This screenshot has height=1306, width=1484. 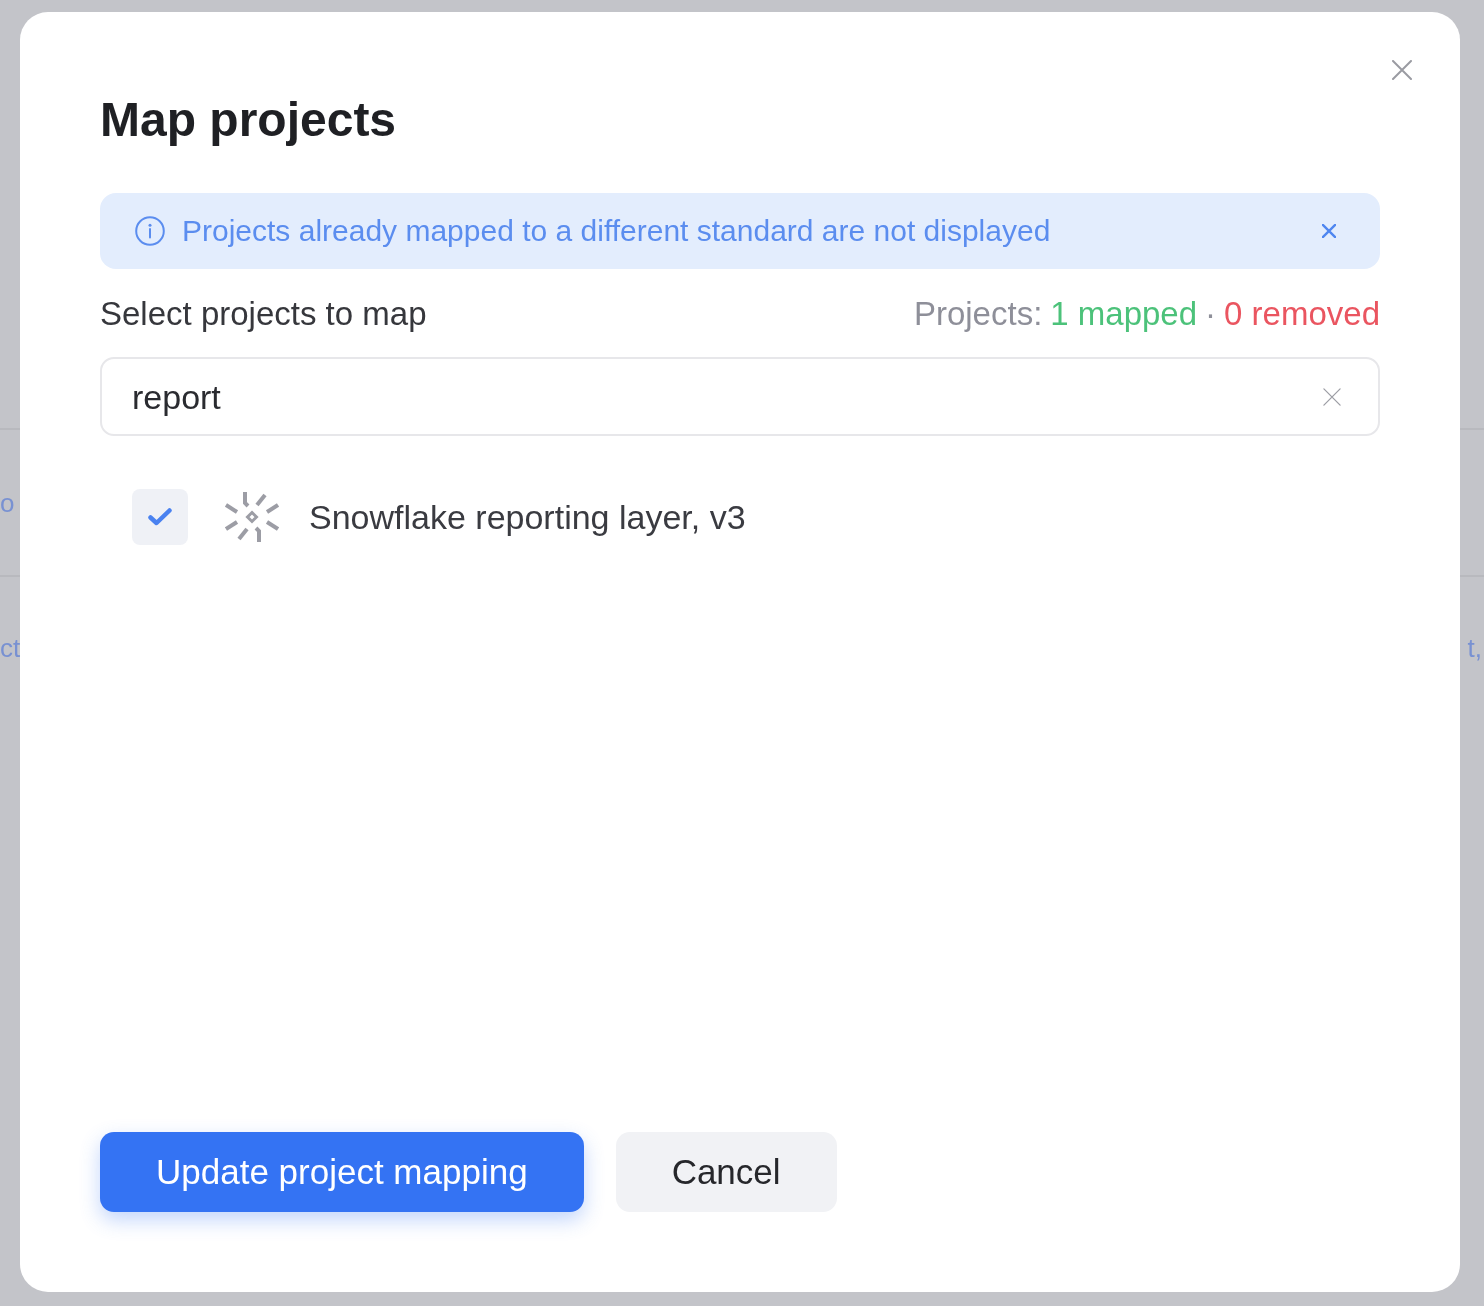 I want to click on clear-search-button, so click(x=1332, y=396).